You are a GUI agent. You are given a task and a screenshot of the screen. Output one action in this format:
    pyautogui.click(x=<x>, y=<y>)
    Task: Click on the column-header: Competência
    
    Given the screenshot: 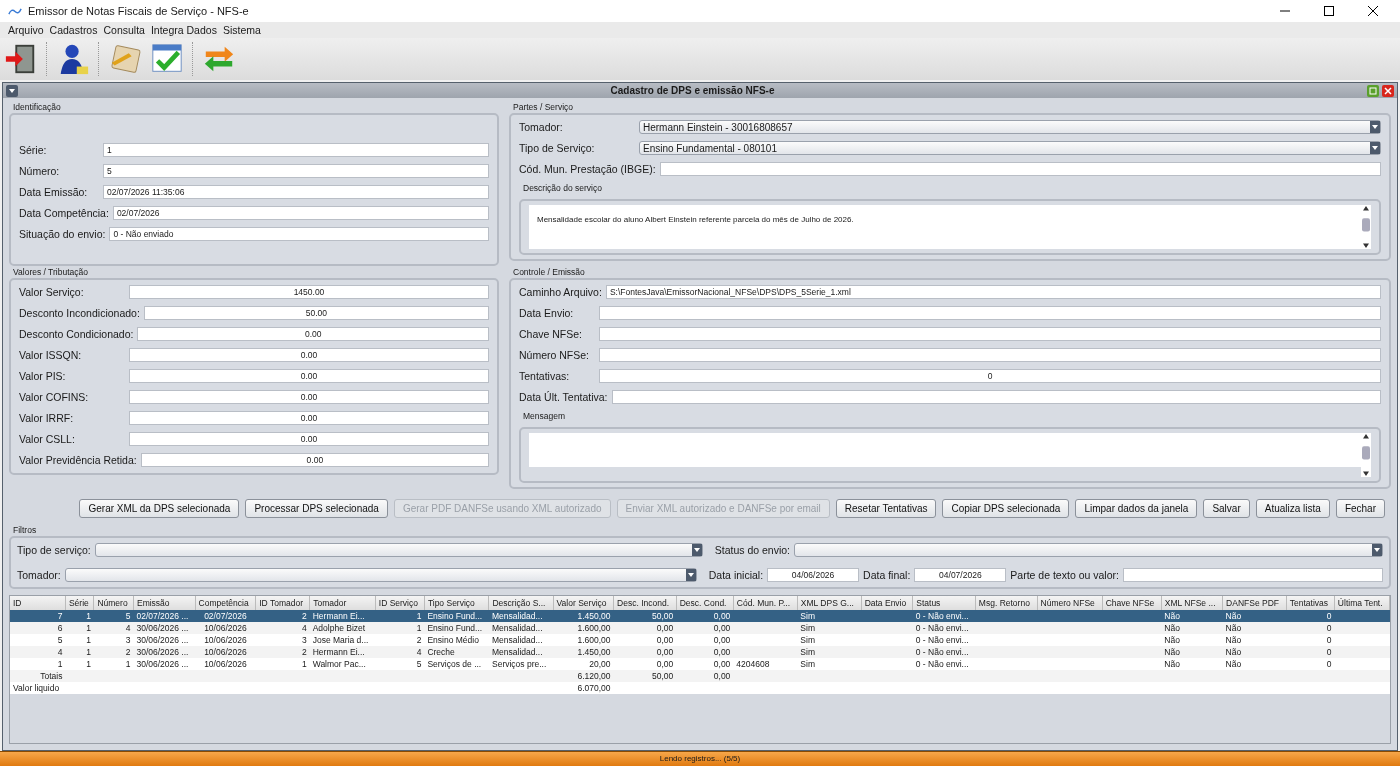 What is the action you would take?
    pyautogui.click(x=225, y=603)
    